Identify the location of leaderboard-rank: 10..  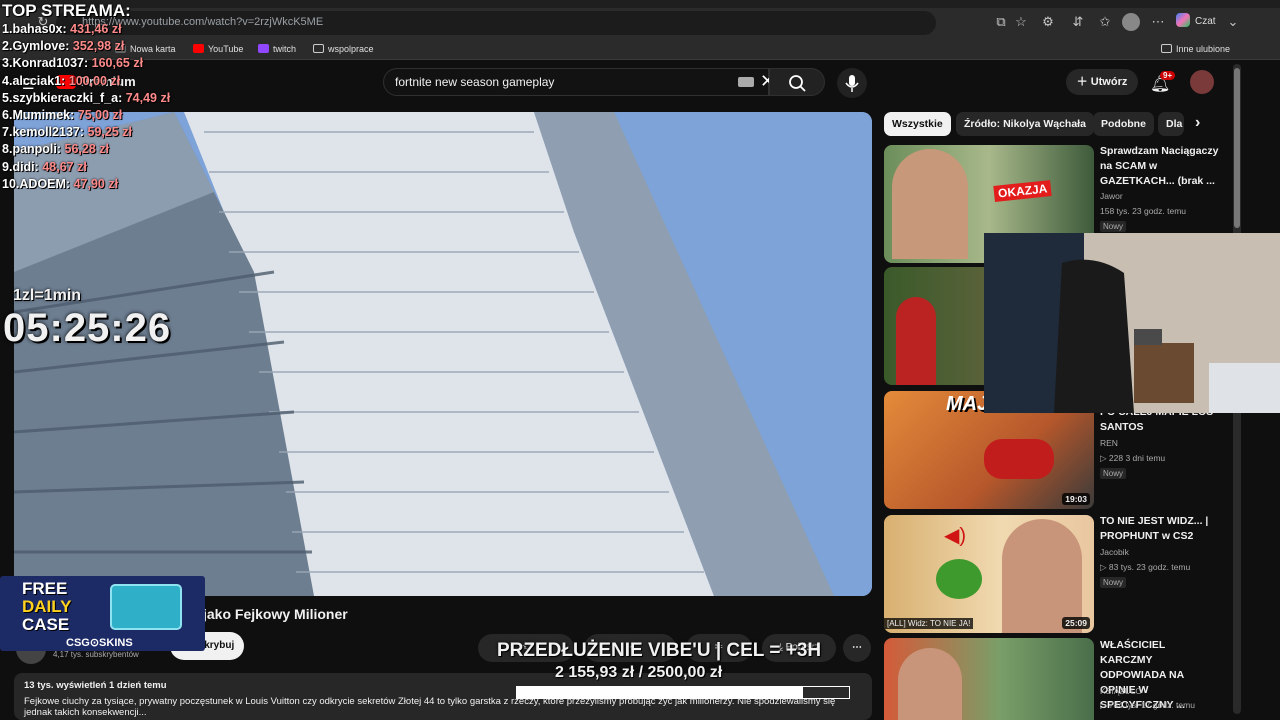
(11, 183).